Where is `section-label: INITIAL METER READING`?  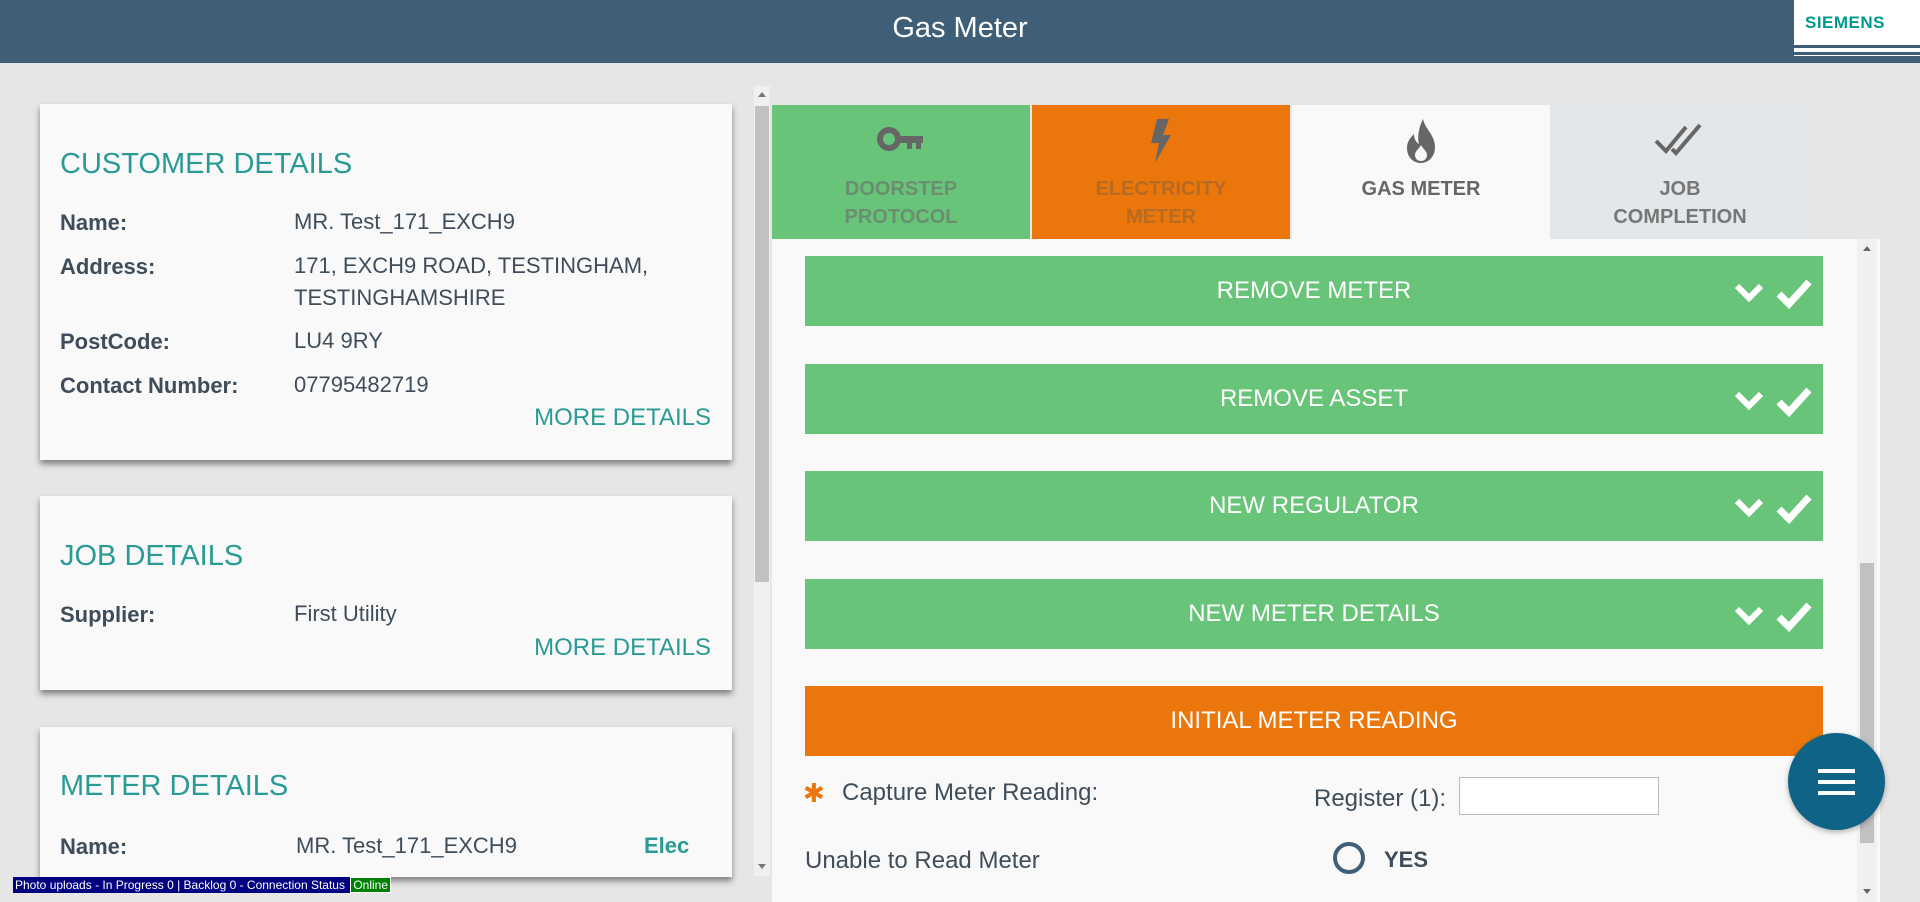 section-label: INITIAL METER READING is located at coordinates (1314, 720).